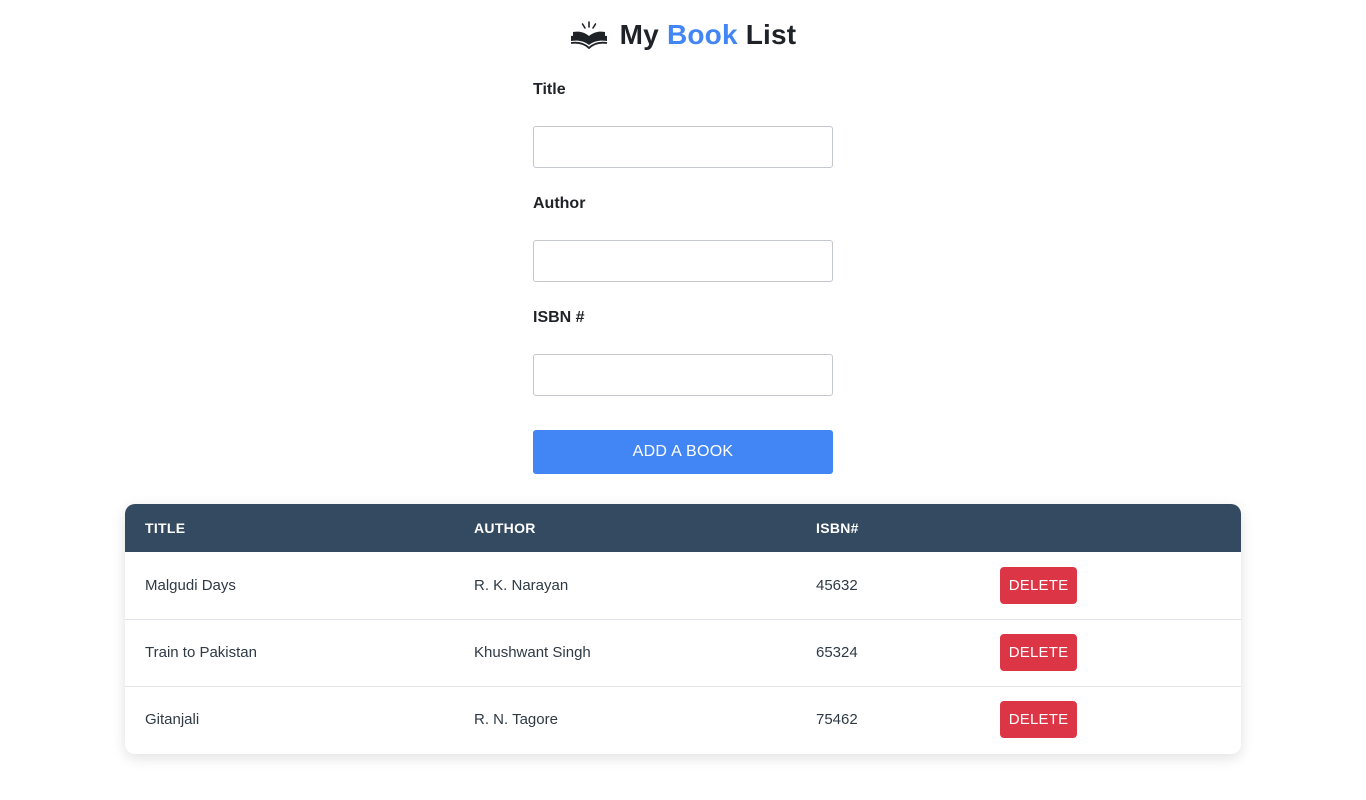  I want to click on book-title: Malgudi Days, so click(190, 585).